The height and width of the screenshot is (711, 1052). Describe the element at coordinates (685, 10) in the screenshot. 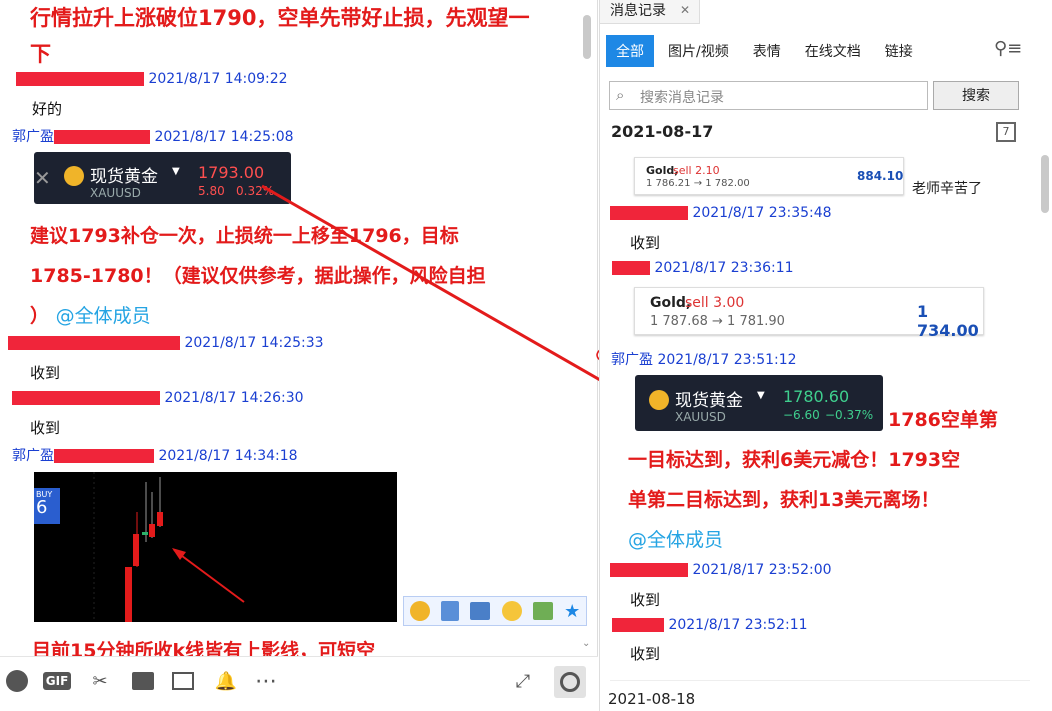

I see `close-icon: ✕` at that location.